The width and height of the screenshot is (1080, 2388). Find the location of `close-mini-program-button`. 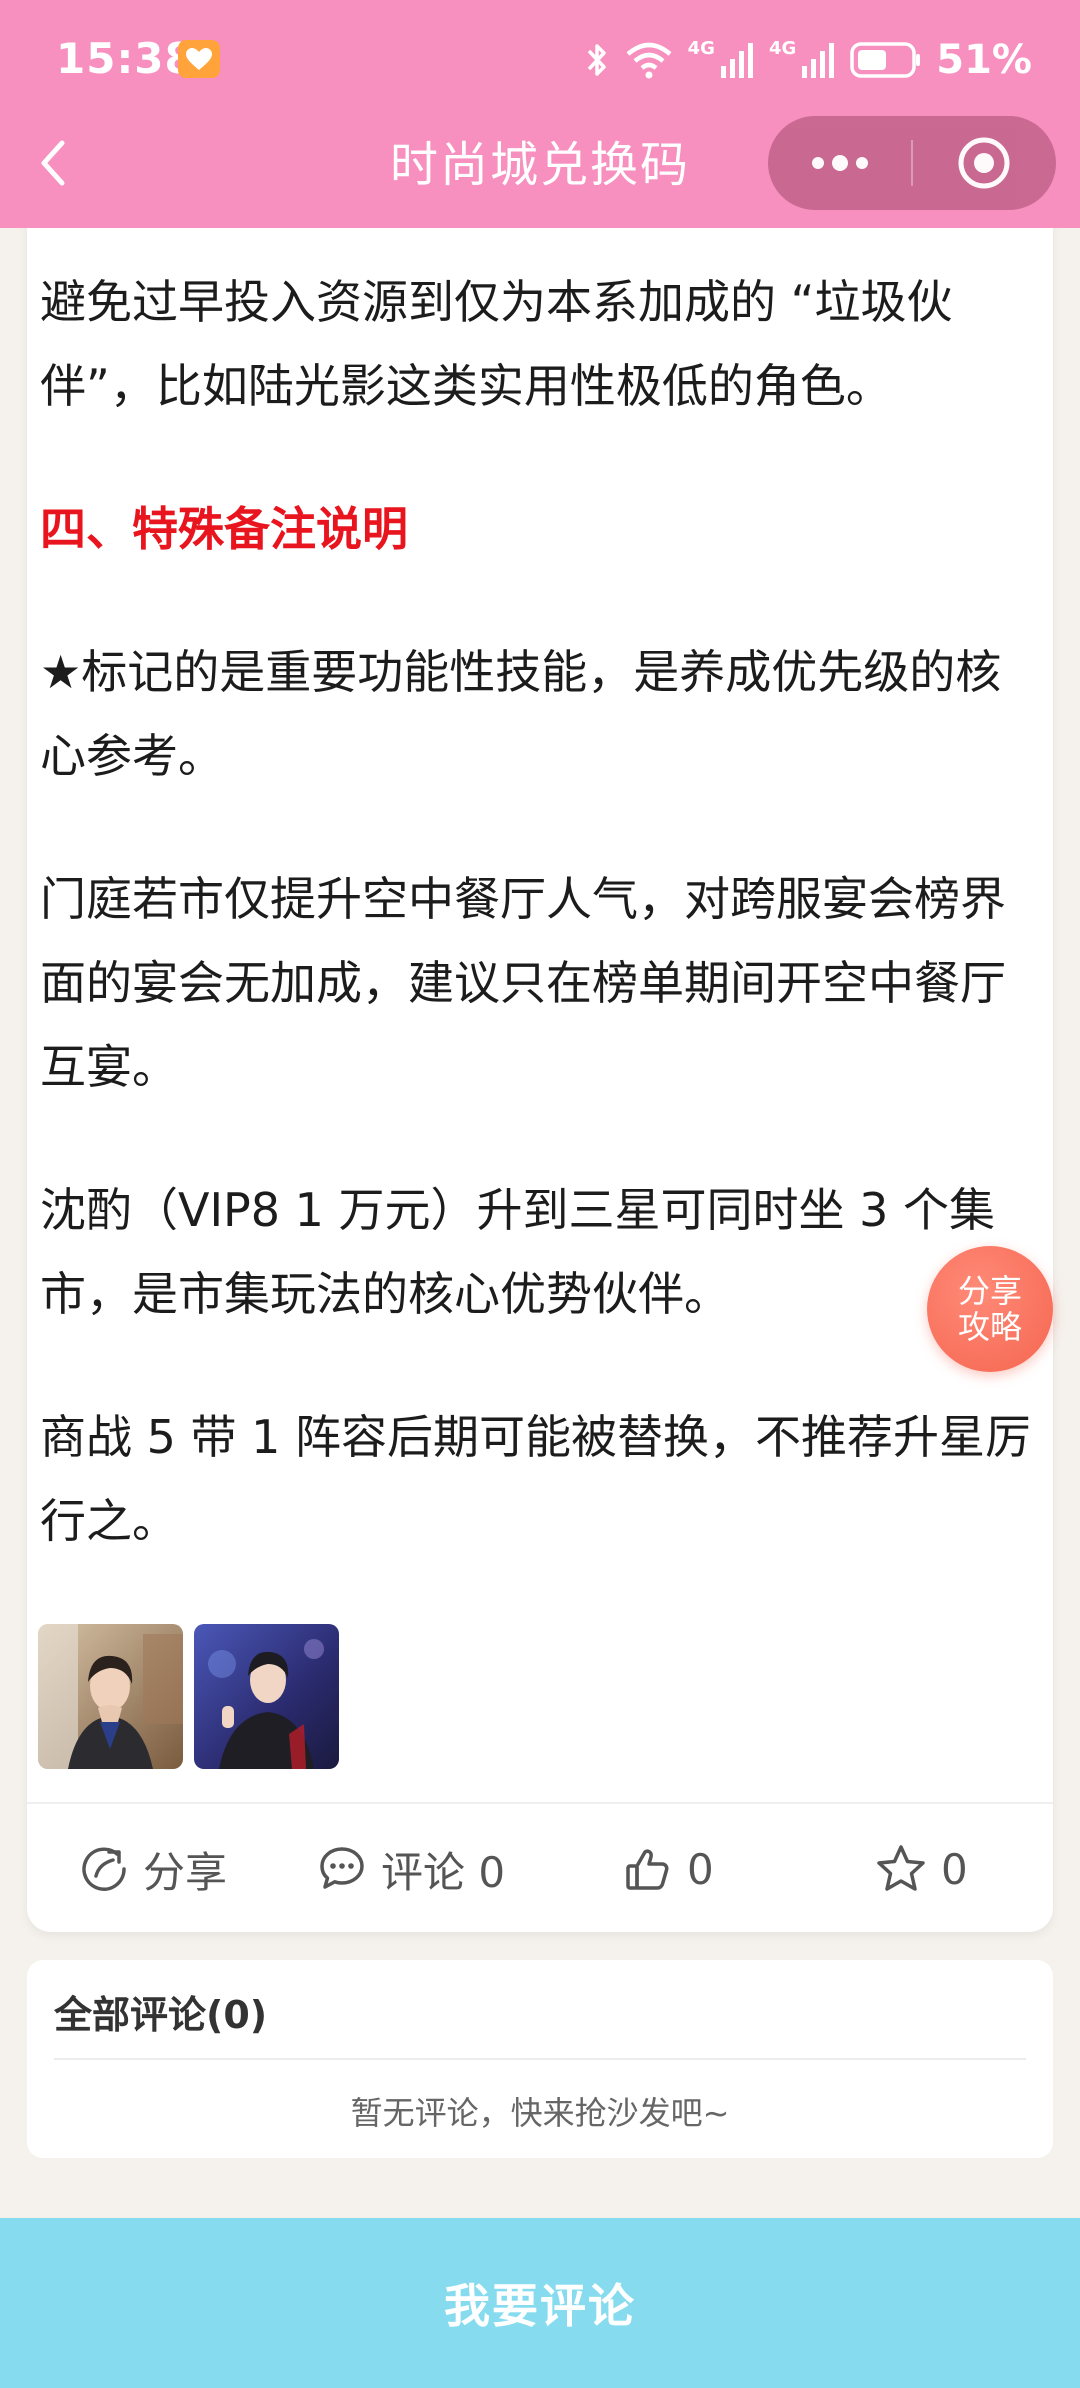

close-mini-program-button is located at coordinates (984, 163).